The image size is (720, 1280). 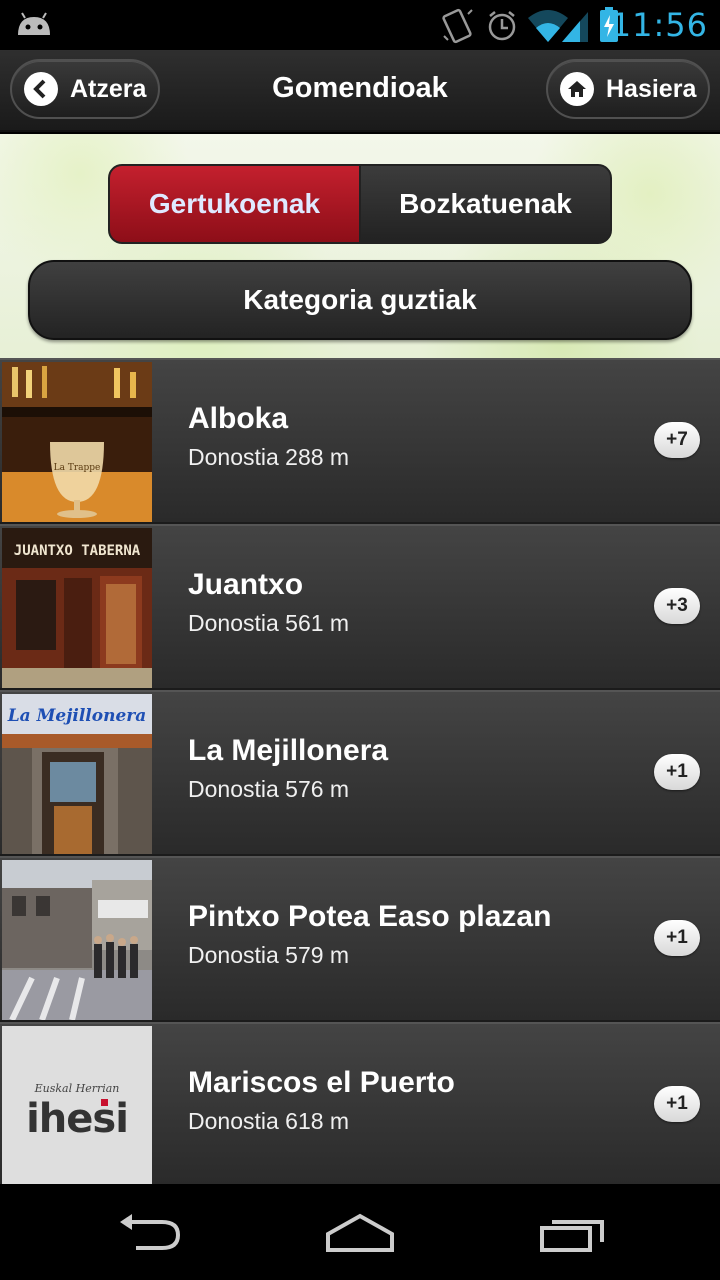 I want to click on list-item-thumbnail: JUANTXO TABERNA, so click(x=77, y=608).